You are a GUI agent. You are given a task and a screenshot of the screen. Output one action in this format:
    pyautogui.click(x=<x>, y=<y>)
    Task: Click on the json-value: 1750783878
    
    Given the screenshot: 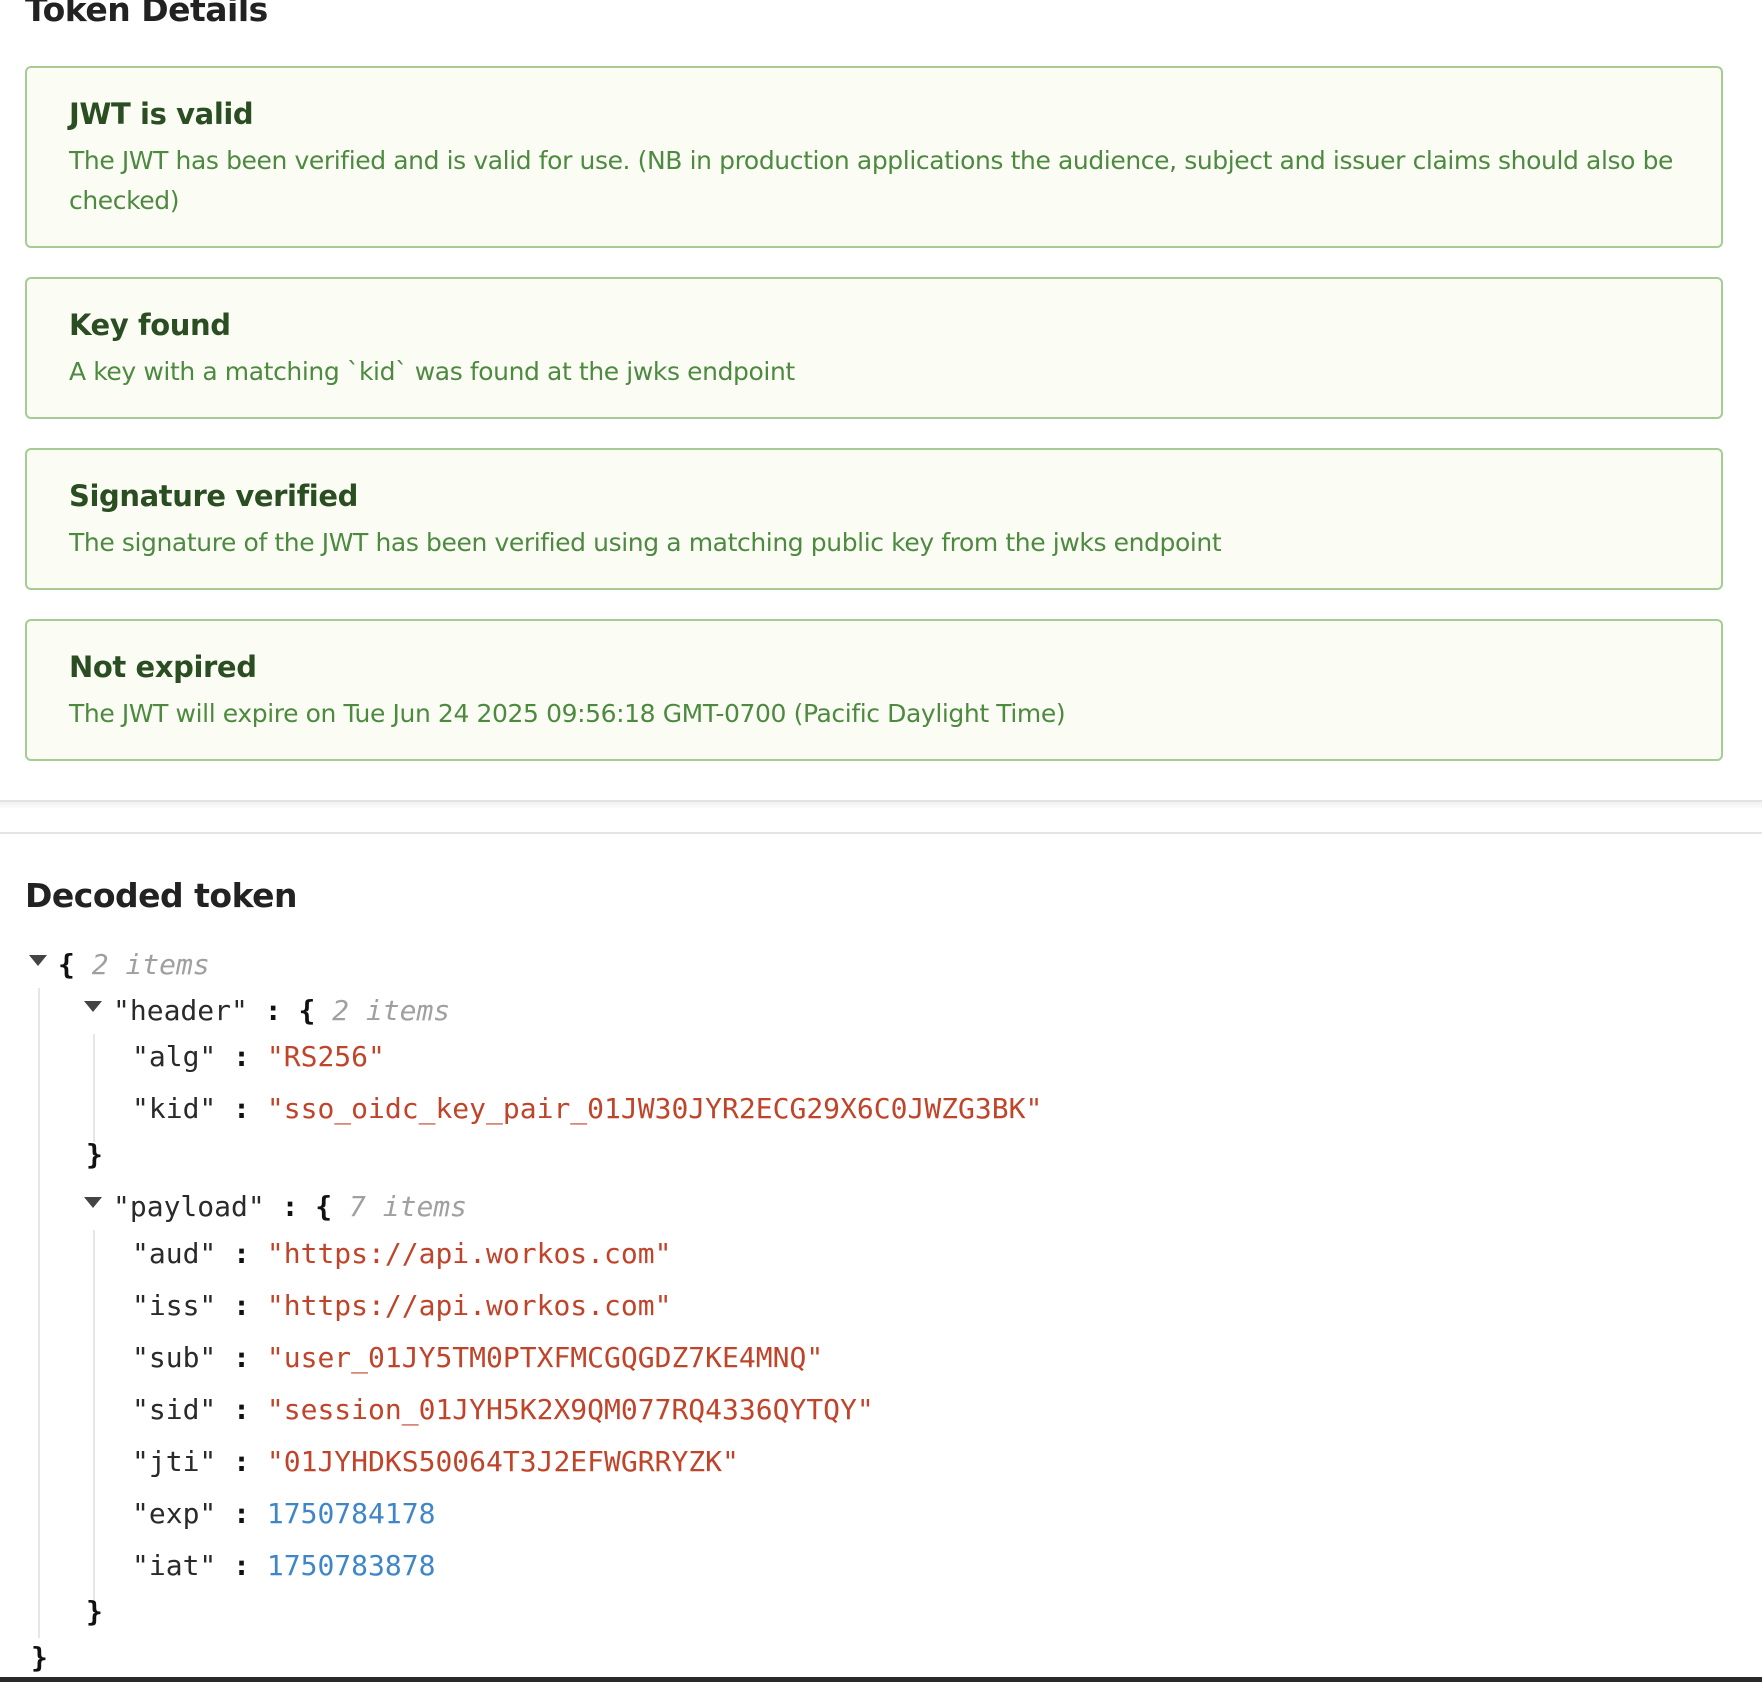 What is the action you would take?
    pyautogui.click(x=351, y=1565)
    